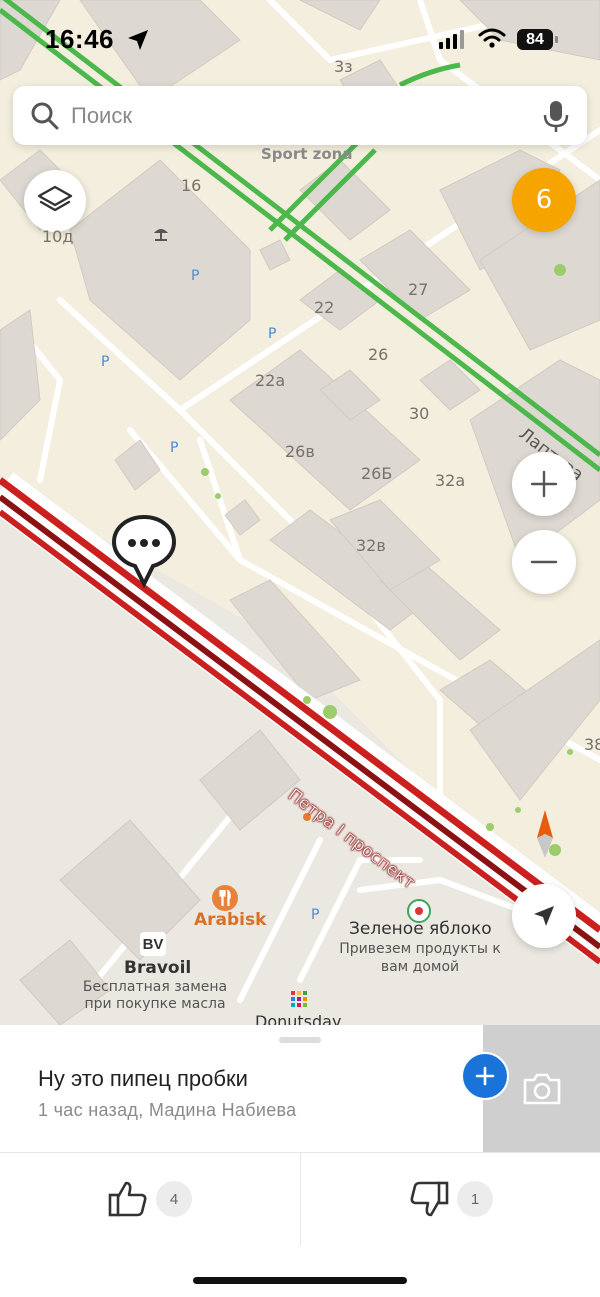  What do you see at coordinates (144, 553) in the screenshot?
I see `chat-bubble-icon` at bounding box center [144, 553].